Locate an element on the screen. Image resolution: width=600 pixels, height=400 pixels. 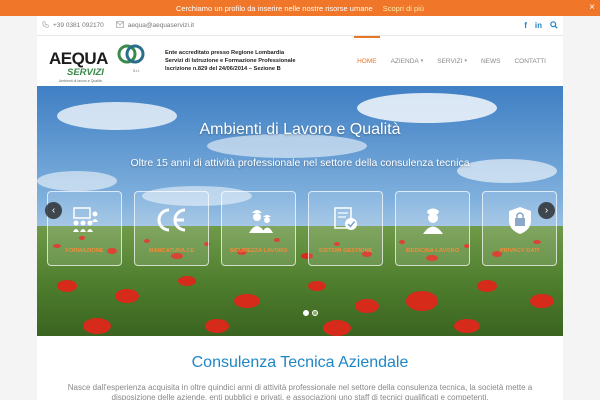
training-people-icon is located at coordinates (85, 220).